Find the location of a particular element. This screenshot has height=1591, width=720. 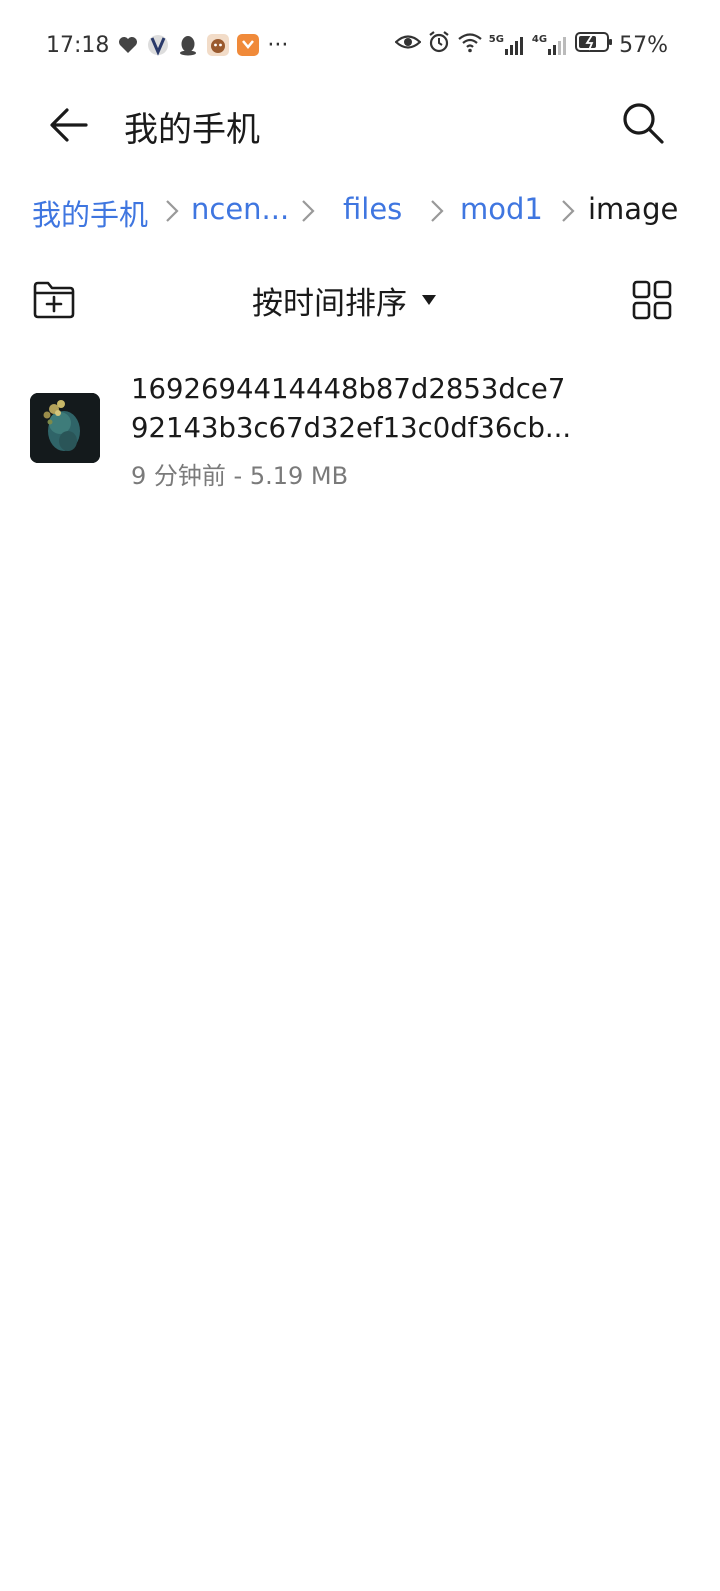

grid-view-button is located at coordinates (652, 300).